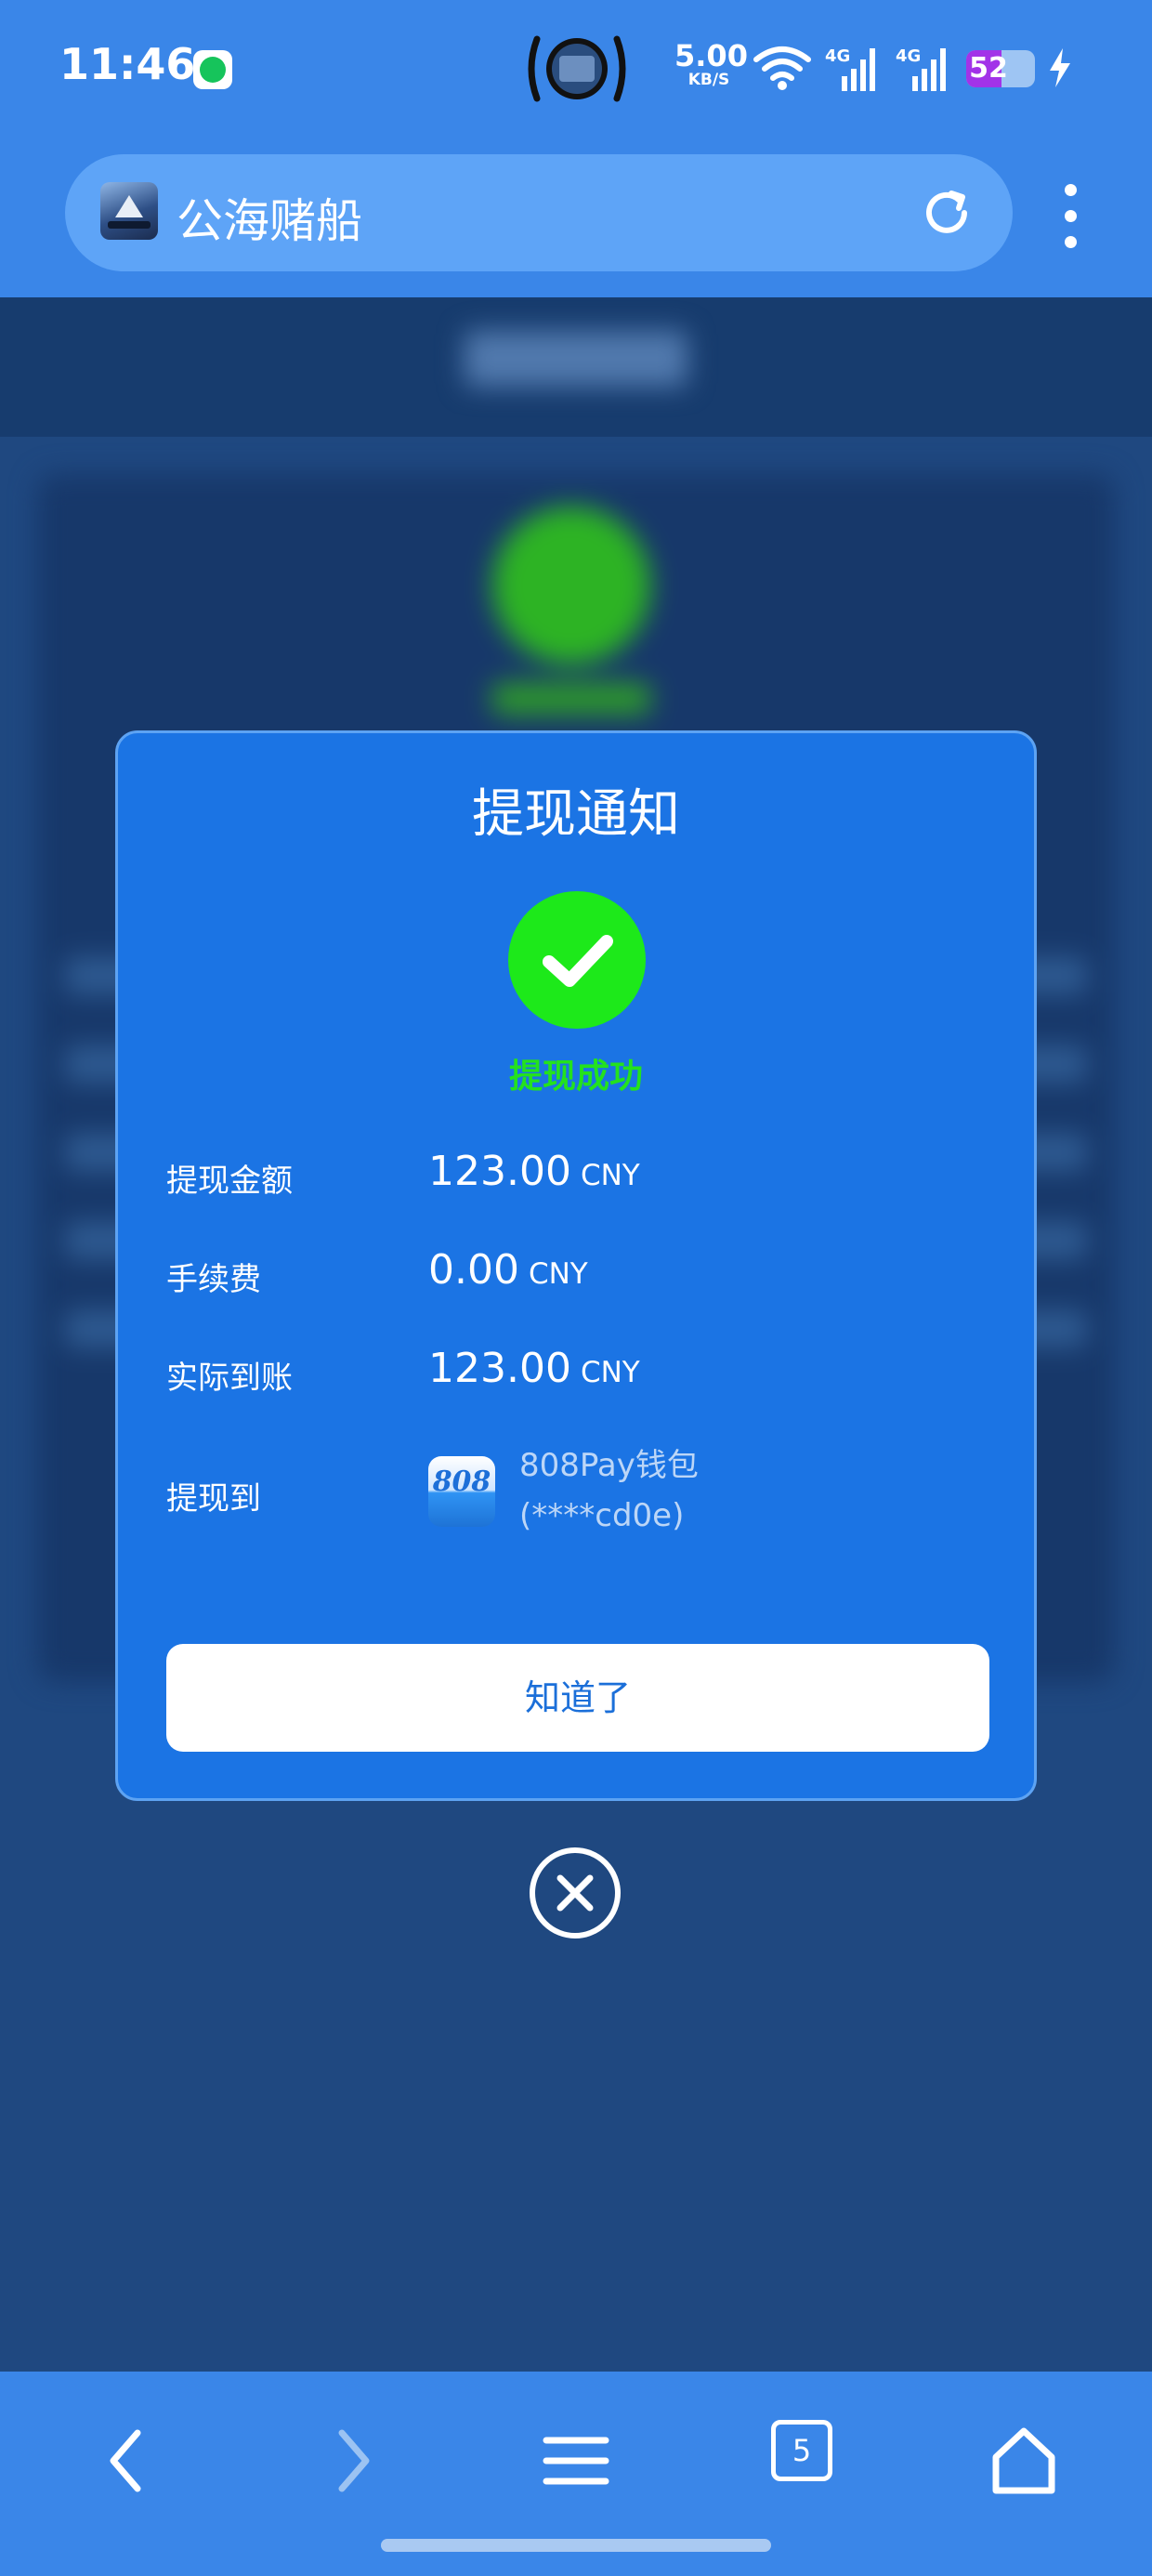 The image size is (1152, 2576). I want to click on wallet-name: 808Pay钱包, so click(609, 1465).